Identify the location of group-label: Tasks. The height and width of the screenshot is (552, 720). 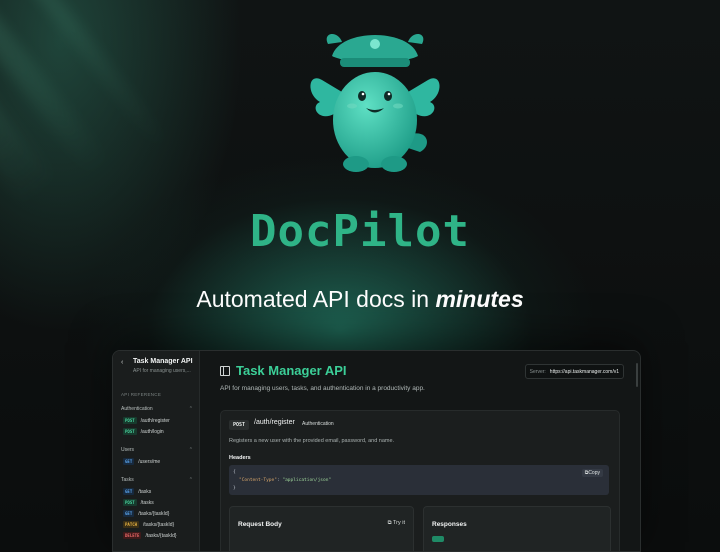
(127, 480).